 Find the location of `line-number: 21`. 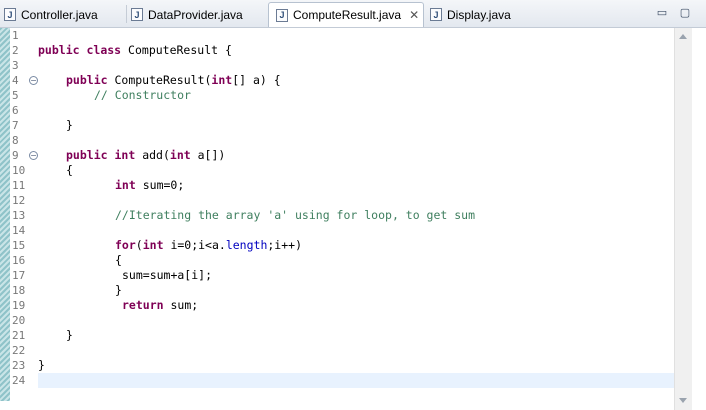

line-number: 21 is located at coordinates (19, 335).